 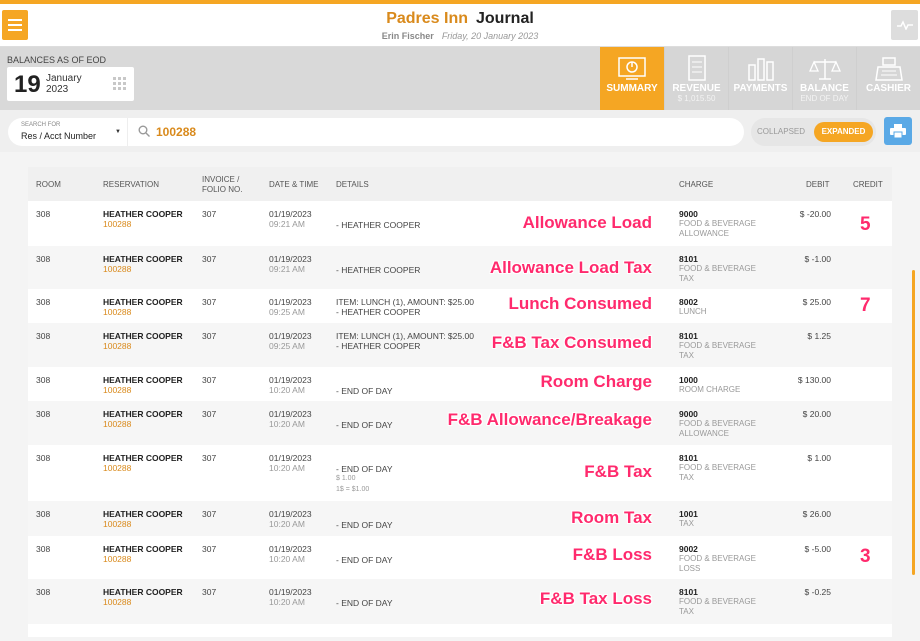 What do you see at coordinates (120, 84) in the screenshot?
I see `calendar-grid-icon` at bounding box center [120, 84].